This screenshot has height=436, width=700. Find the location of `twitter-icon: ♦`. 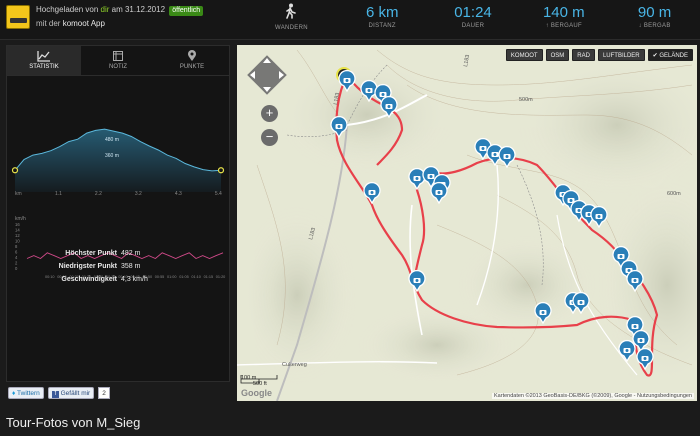

twitter-icon: ♦ is located at coordinates (14, 393).